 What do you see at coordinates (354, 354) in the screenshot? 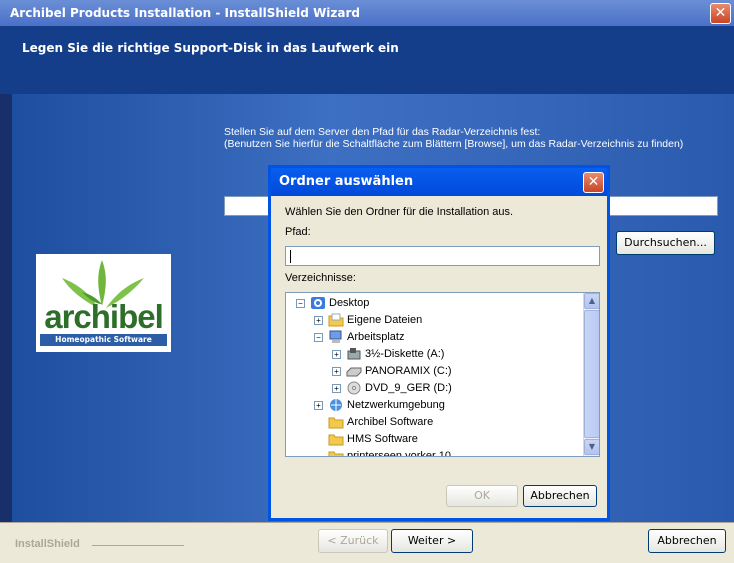
I see `floppy-icon` at bounding box center [354, 354].